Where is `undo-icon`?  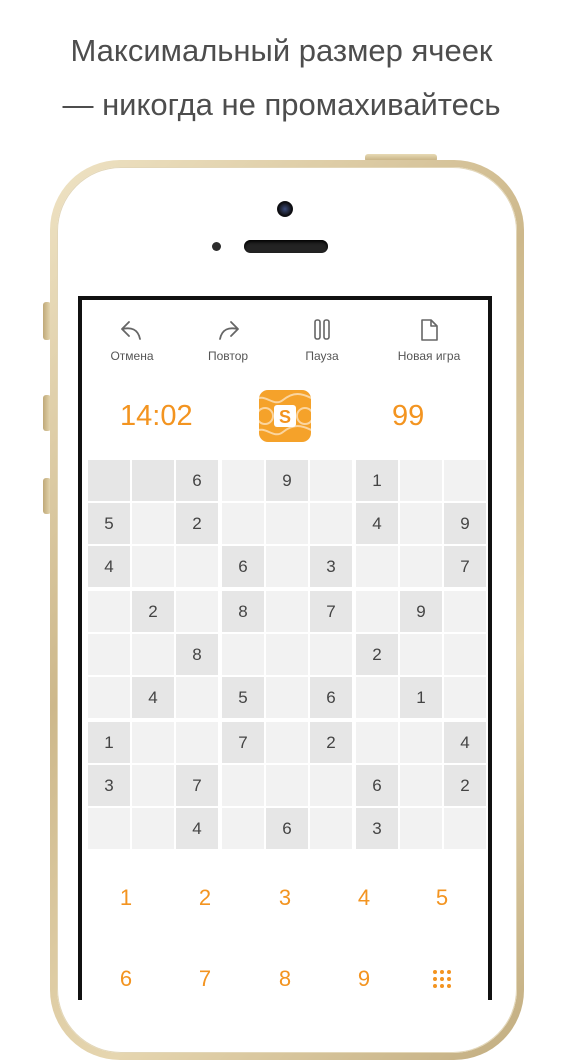 undo-icon is located at coordinates (131, 330).